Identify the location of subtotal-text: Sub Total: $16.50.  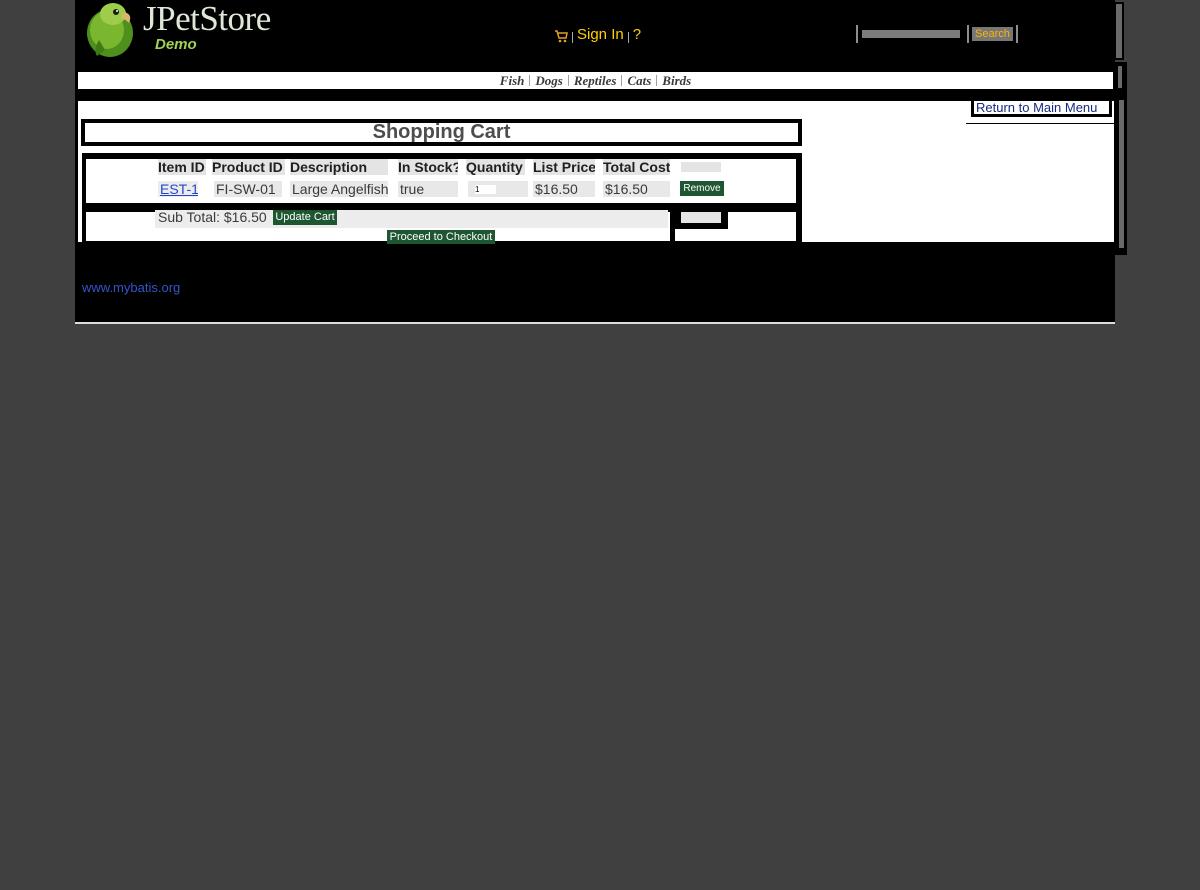
(212, 217).